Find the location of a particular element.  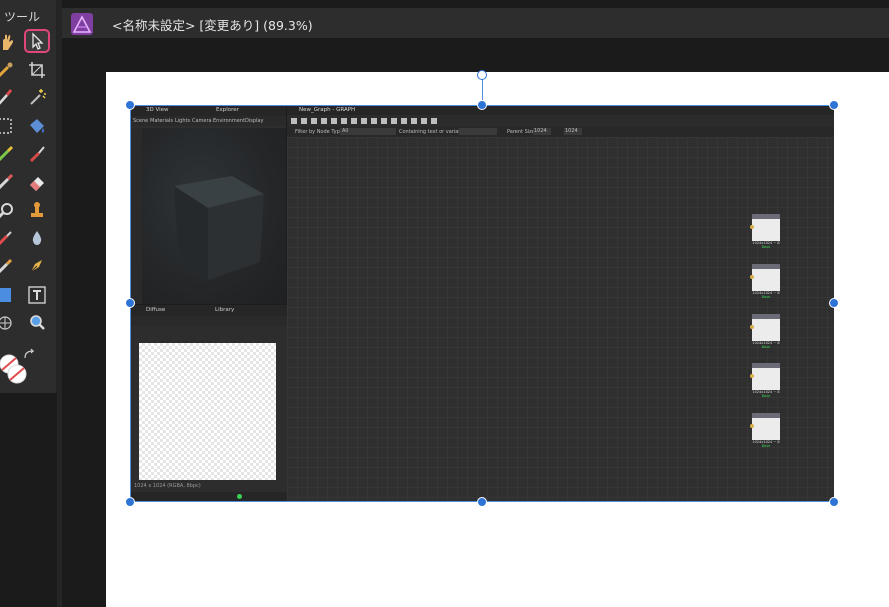

graph-title: New_Graph - GRAPH is located at coordinates (327, 110).